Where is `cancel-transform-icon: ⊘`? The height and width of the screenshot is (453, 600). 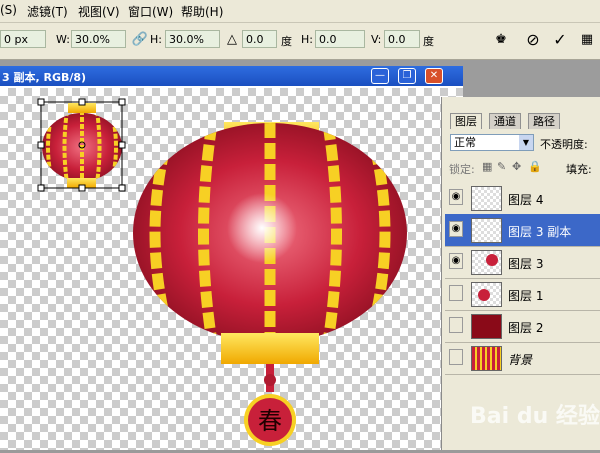
cancel-transform-icon: ⊘ is located at coordinates (533, 40).